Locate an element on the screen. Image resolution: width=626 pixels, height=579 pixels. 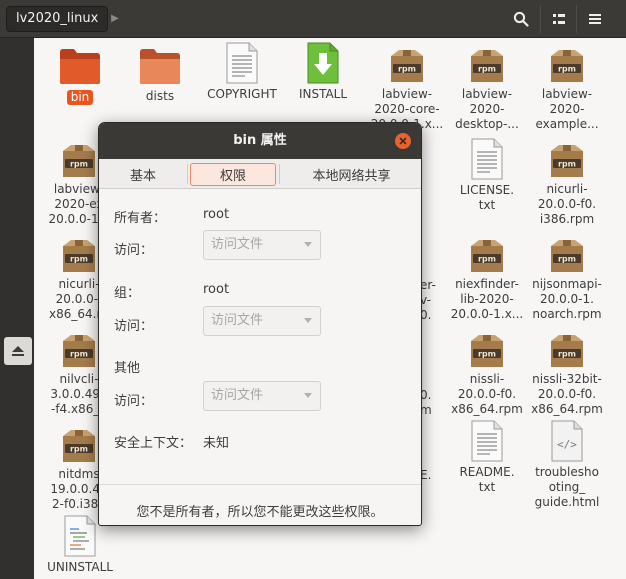
tab-basic: 基本 is located at coordinates (143, 174).